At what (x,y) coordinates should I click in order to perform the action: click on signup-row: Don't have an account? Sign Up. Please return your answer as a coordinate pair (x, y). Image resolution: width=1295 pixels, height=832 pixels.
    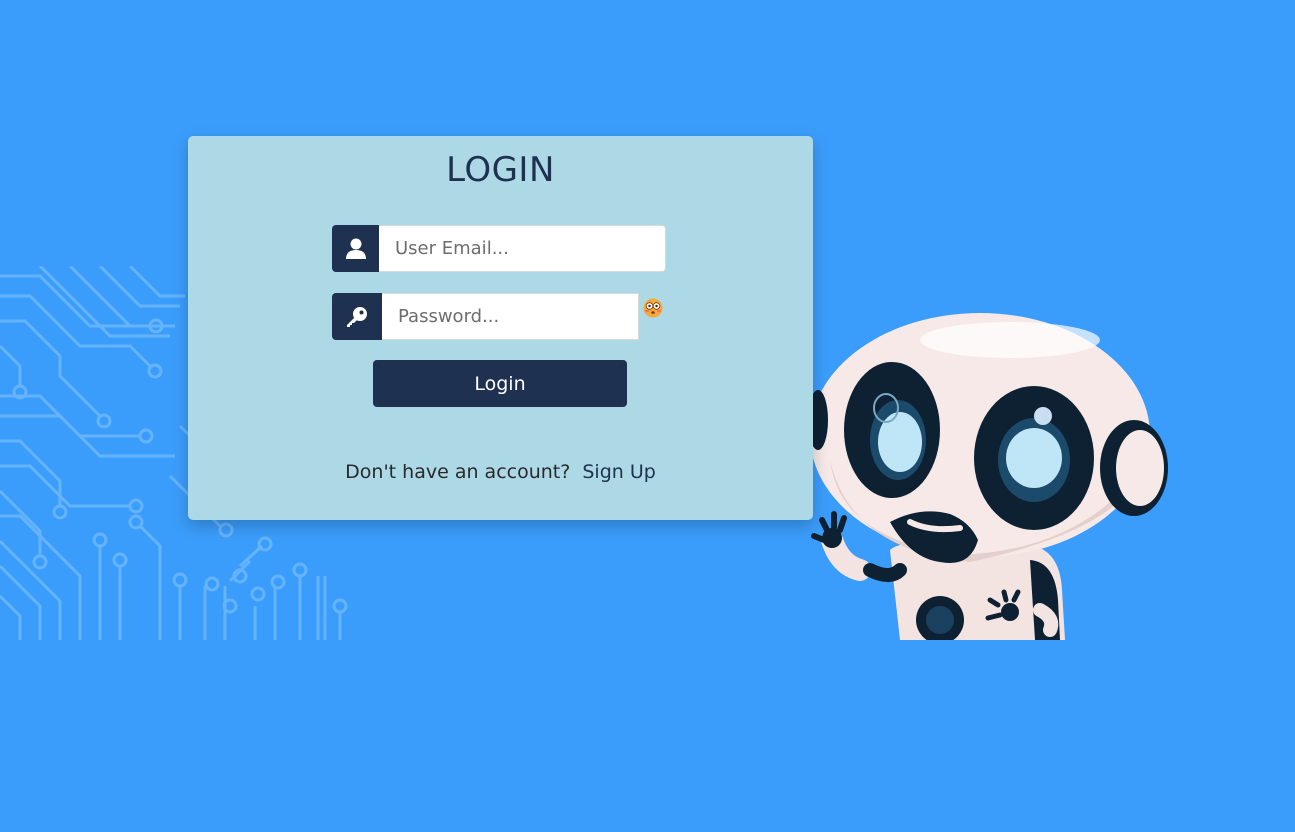
    Looking at the image, I should click on (500, 472).